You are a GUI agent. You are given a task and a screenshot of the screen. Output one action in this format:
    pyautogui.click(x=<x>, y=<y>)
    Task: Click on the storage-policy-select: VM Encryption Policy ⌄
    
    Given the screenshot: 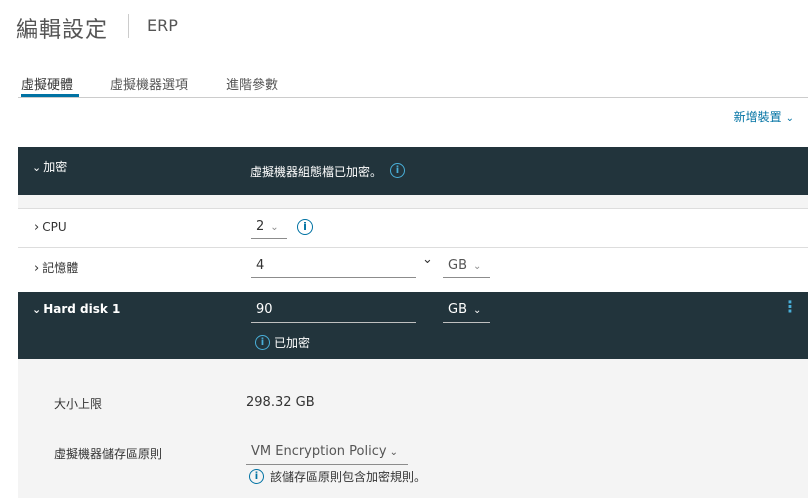 What is the action you would take?
    pyautogui.click(x=327, y=454)
    